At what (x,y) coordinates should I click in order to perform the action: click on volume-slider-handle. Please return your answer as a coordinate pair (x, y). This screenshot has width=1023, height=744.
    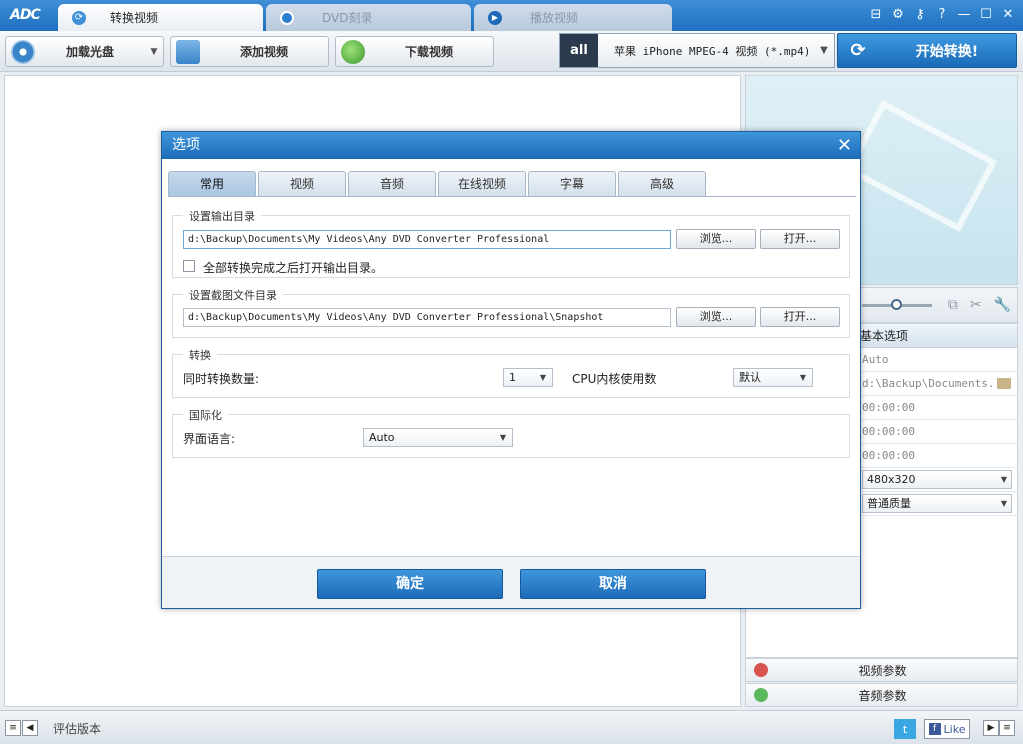
    Looking at the image, I should click on (896, 304).